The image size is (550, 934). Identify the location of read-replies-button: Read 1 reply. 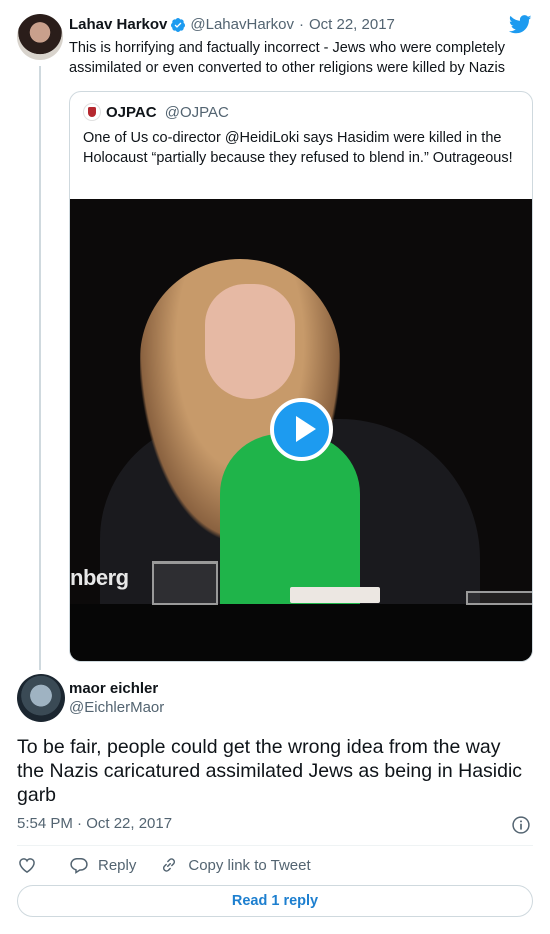
(275, 901).